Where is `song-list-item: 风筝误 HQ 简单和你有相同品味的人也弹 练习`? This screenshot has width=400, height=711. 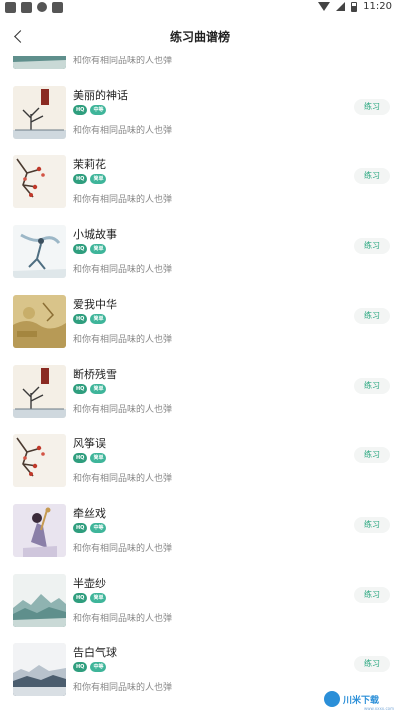
song-list-item: 风筝误 HQ 简单和你有相同品味的人也弹 练习 is located at coordinates (200, 467).